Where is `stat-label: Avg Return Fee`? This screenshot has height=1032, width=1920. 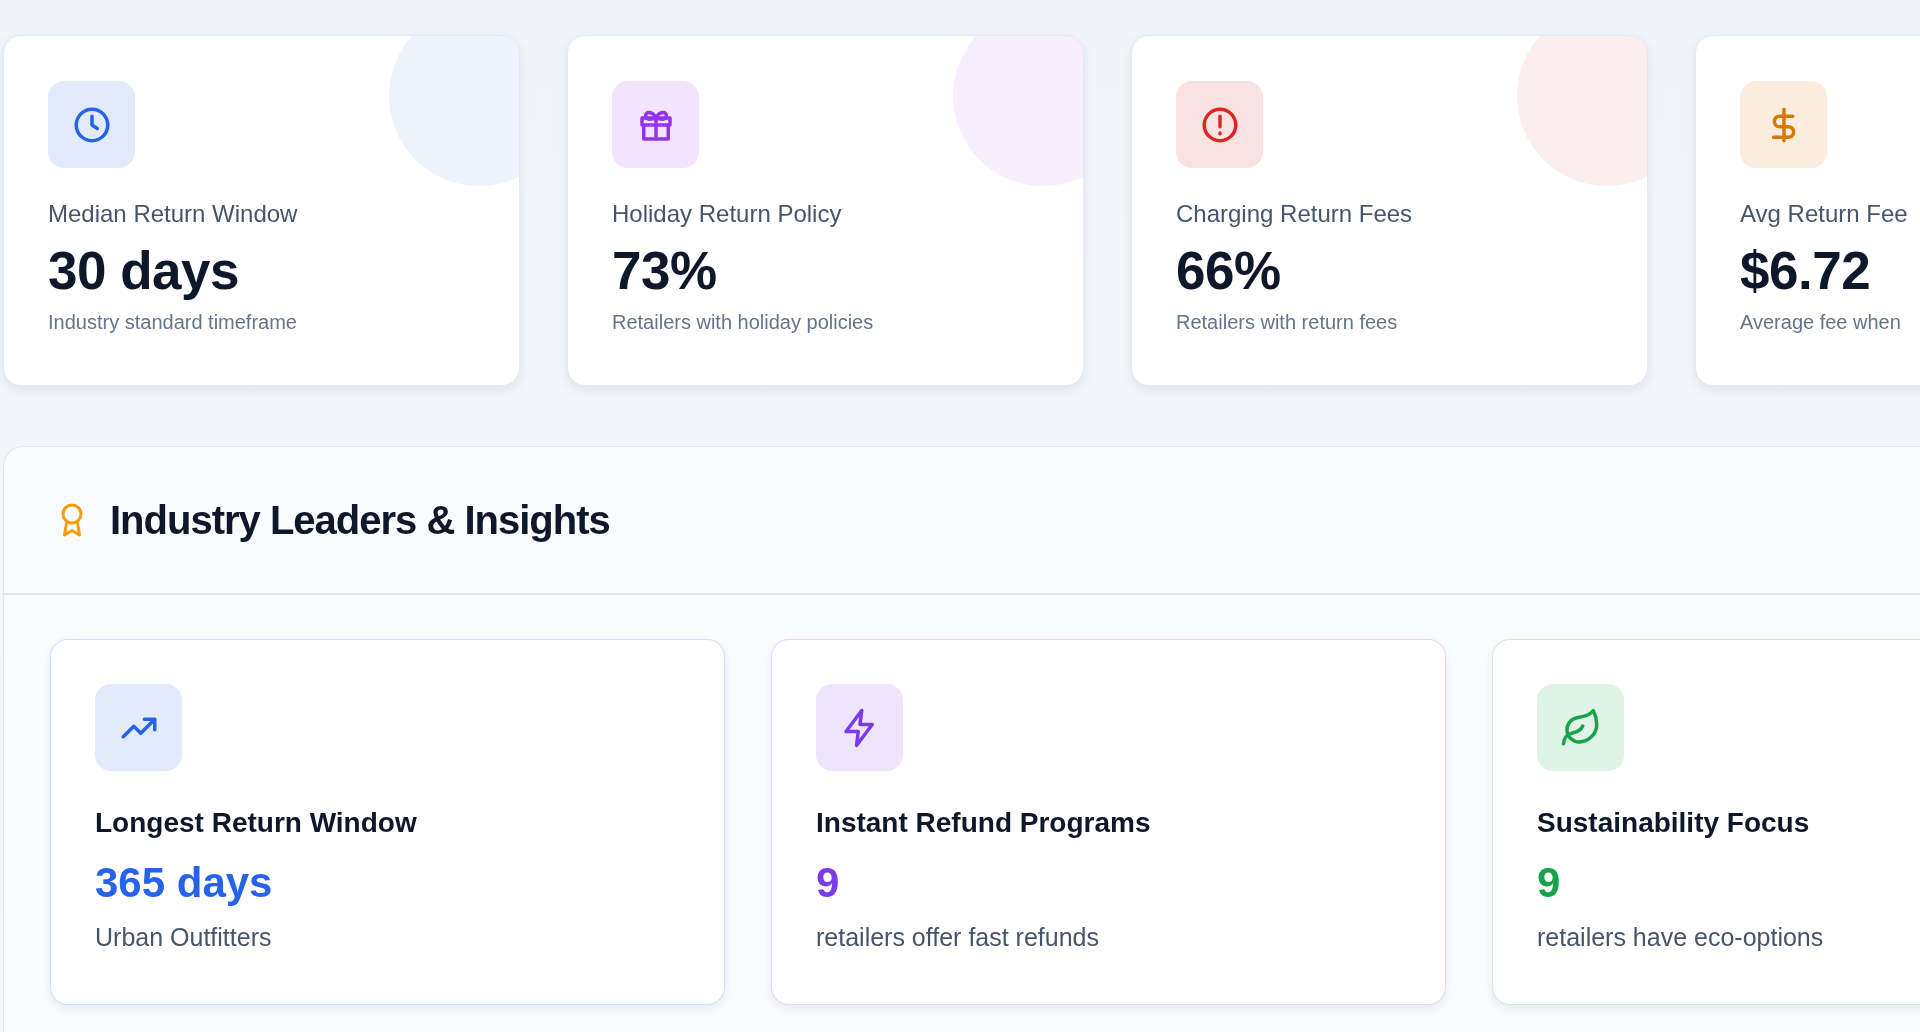 stat-label: Avg Return Fee is located at coordinates (1824, 214).